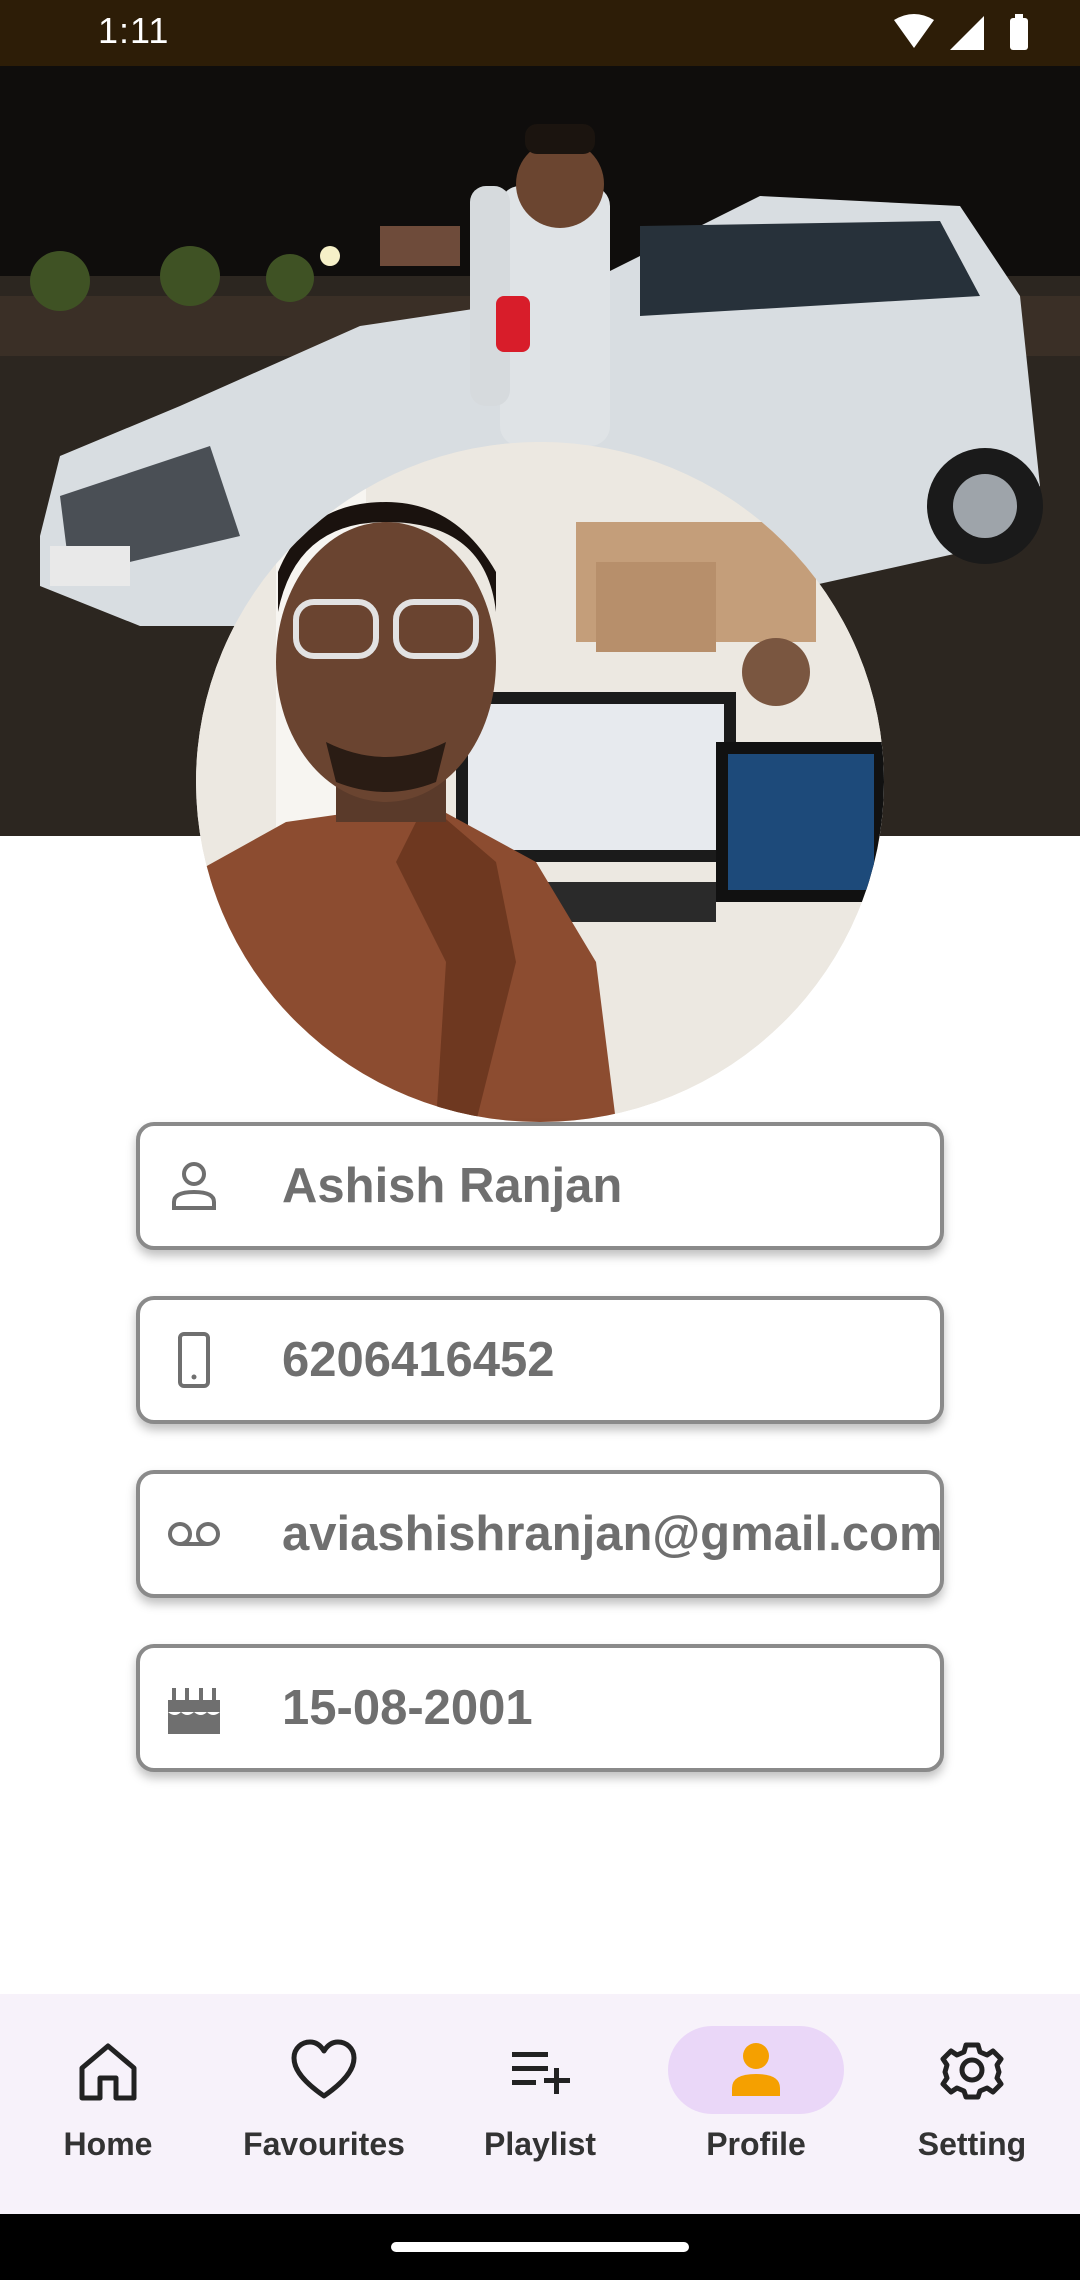 The height and width of the screenshot is (2280, 1080). I want to click on email-value: aviashishranjan@gmail.com, so click(612, 1534).